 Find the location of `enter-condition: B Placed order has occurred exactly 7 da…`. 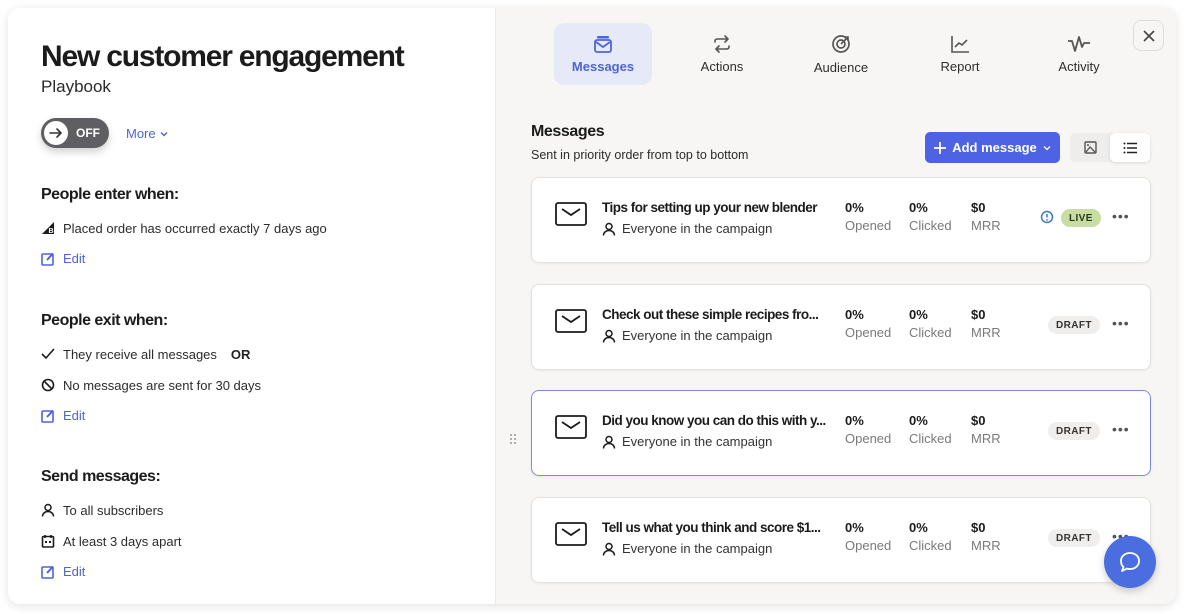

enter-condition: B Placed order has occurred exactly 7 da… is located at coordinates (184, 228).